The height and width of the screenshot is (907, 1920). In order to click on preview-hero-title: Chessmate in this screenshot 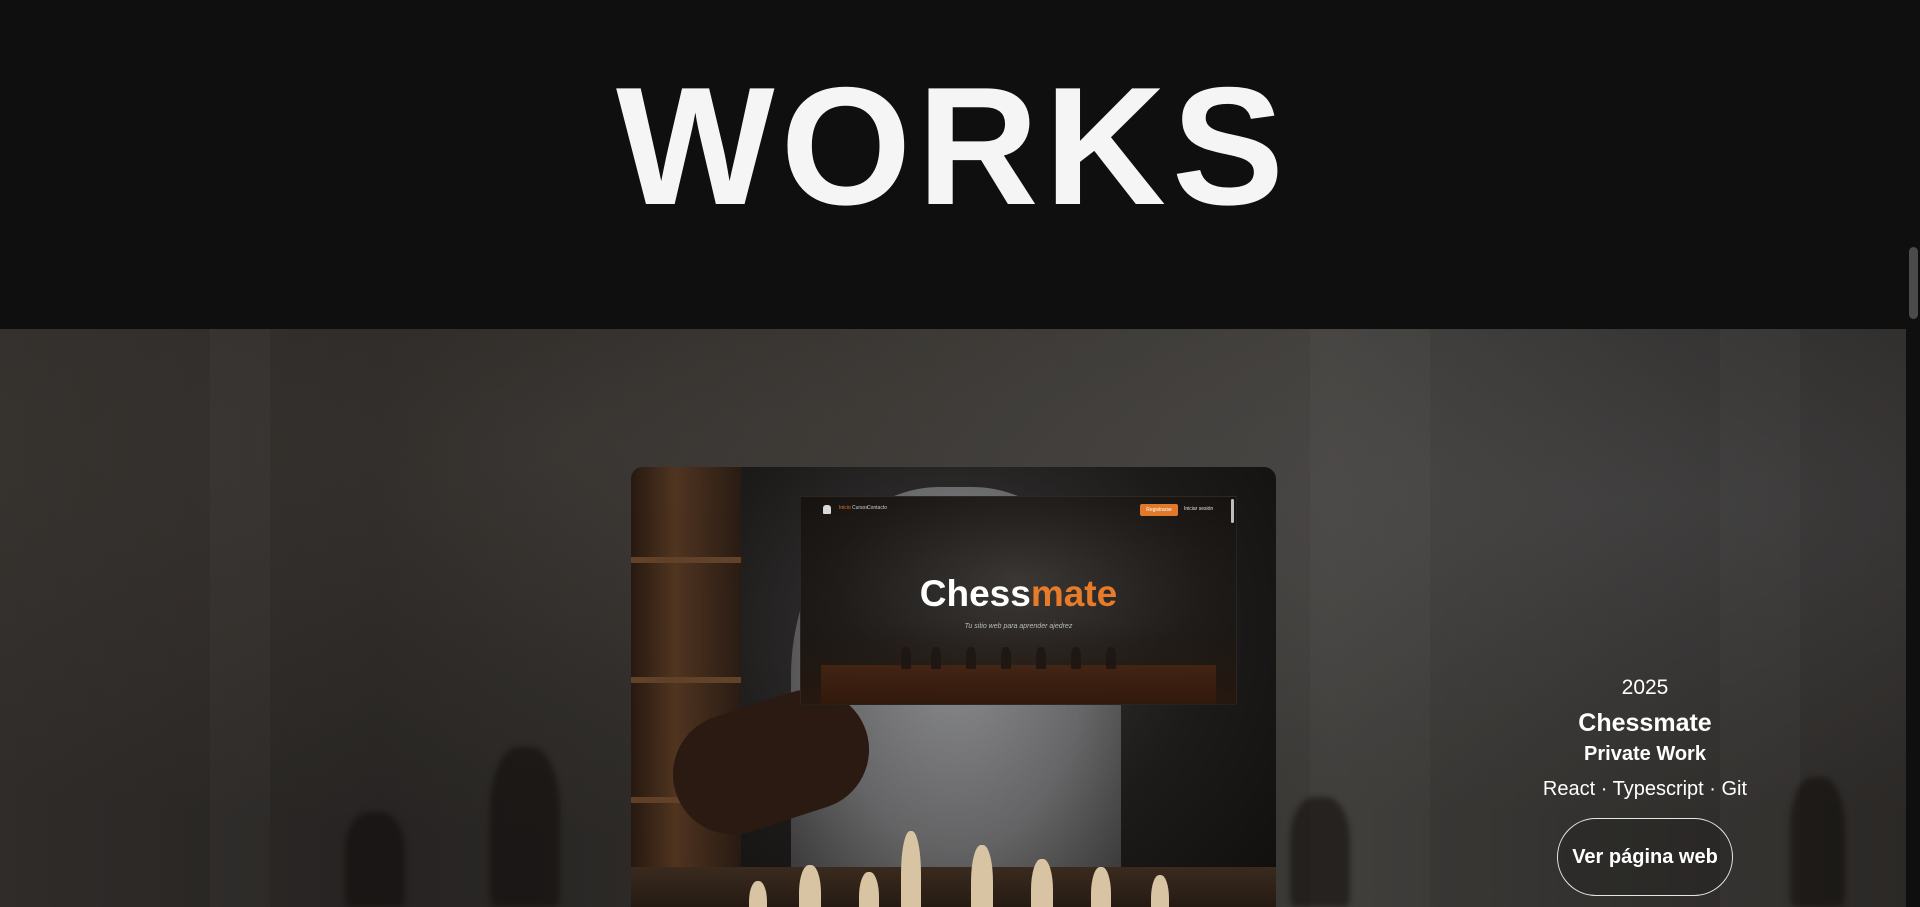, I will do `click(1018, 593)`.